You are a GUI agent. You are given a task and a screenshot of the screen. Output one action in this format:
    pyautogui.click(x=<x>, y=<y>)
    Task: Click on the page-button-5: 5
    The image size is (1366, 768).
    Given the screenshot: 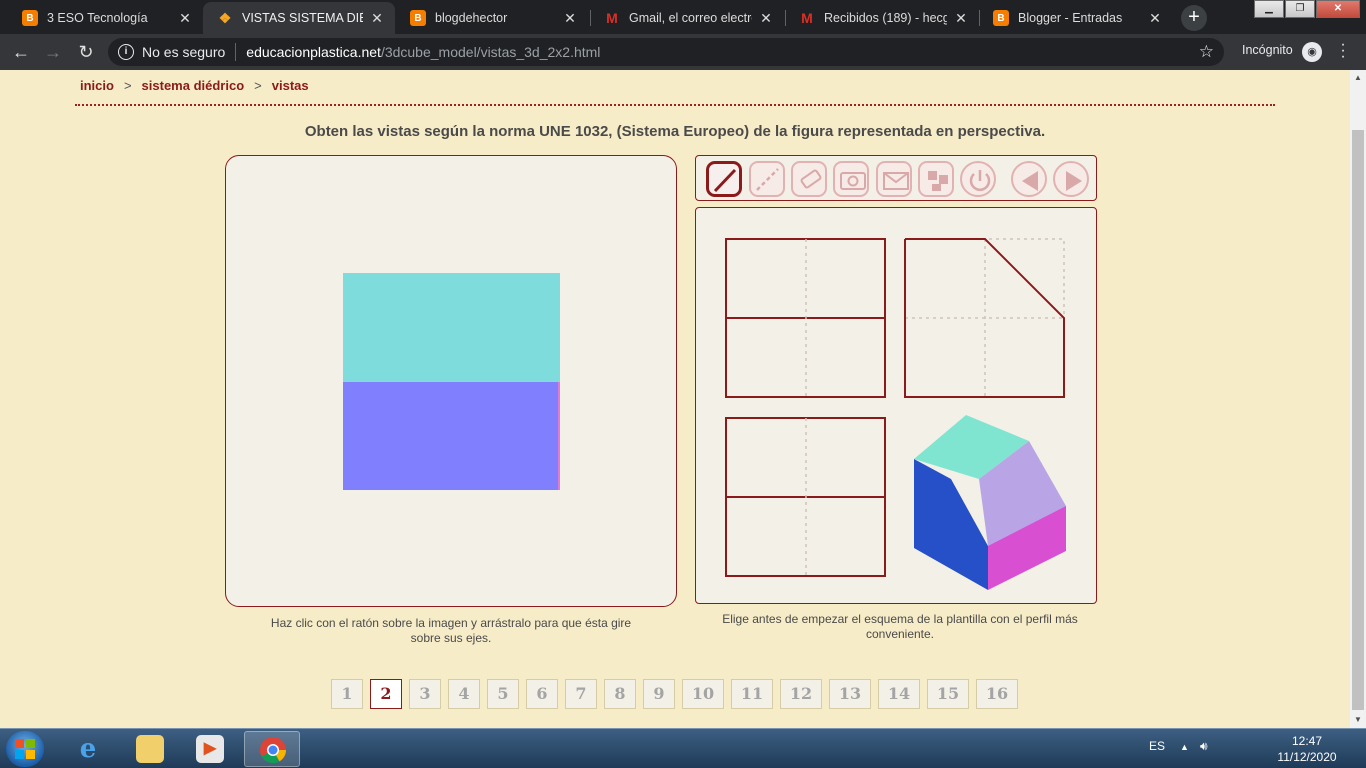 What is the action you would take?
    pyautogui.click(x=503, y=694)
    